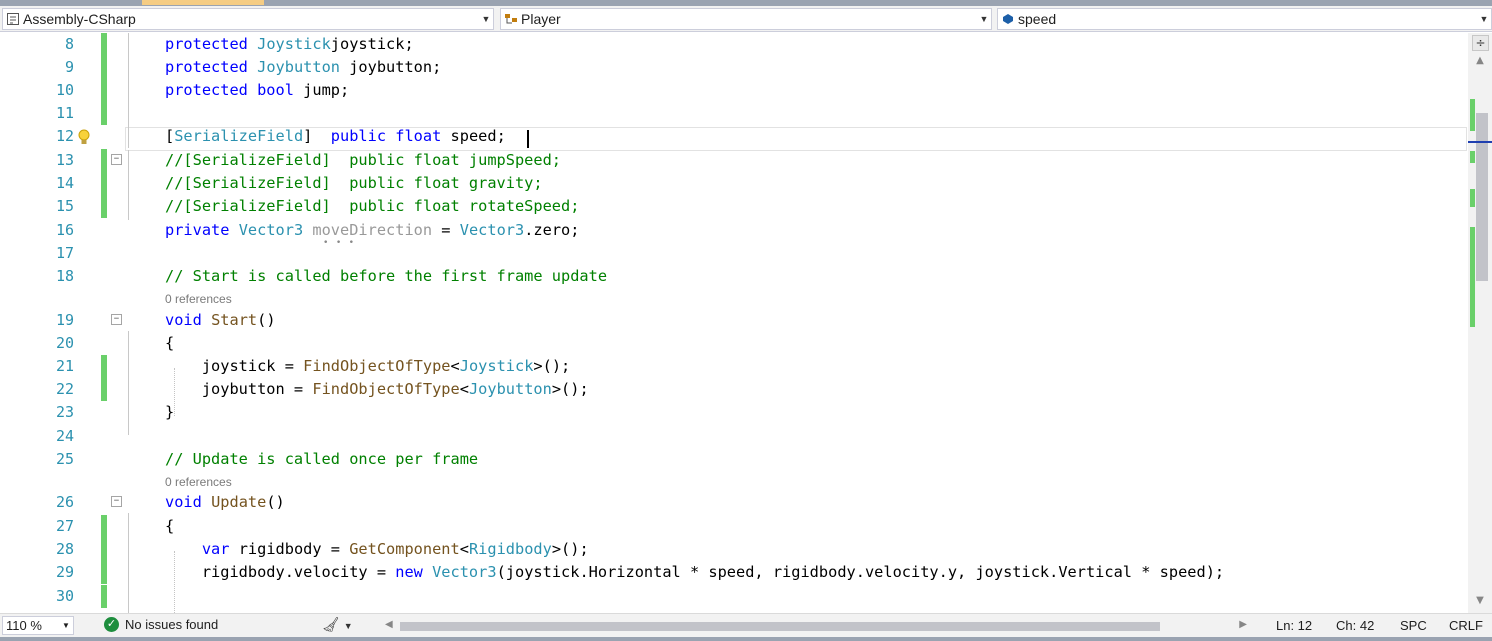 The height and width of the screenshot is (641, 1492). Describe the element at coordinates (280, 572) in the screenshot. I see `code-token: rigidbody.velocity =` at that location.